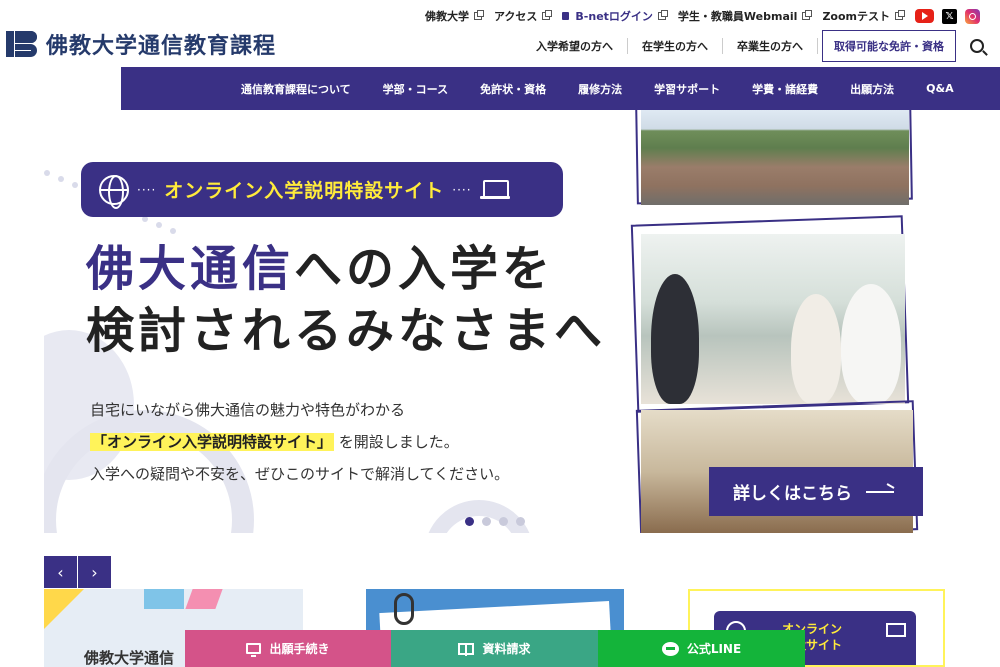 The width and height of the screenshot is (1000, 667). Describe the element at coordinates (190, 269) in the screenshot. I see `headline-accent: 佛大通信` at that location.